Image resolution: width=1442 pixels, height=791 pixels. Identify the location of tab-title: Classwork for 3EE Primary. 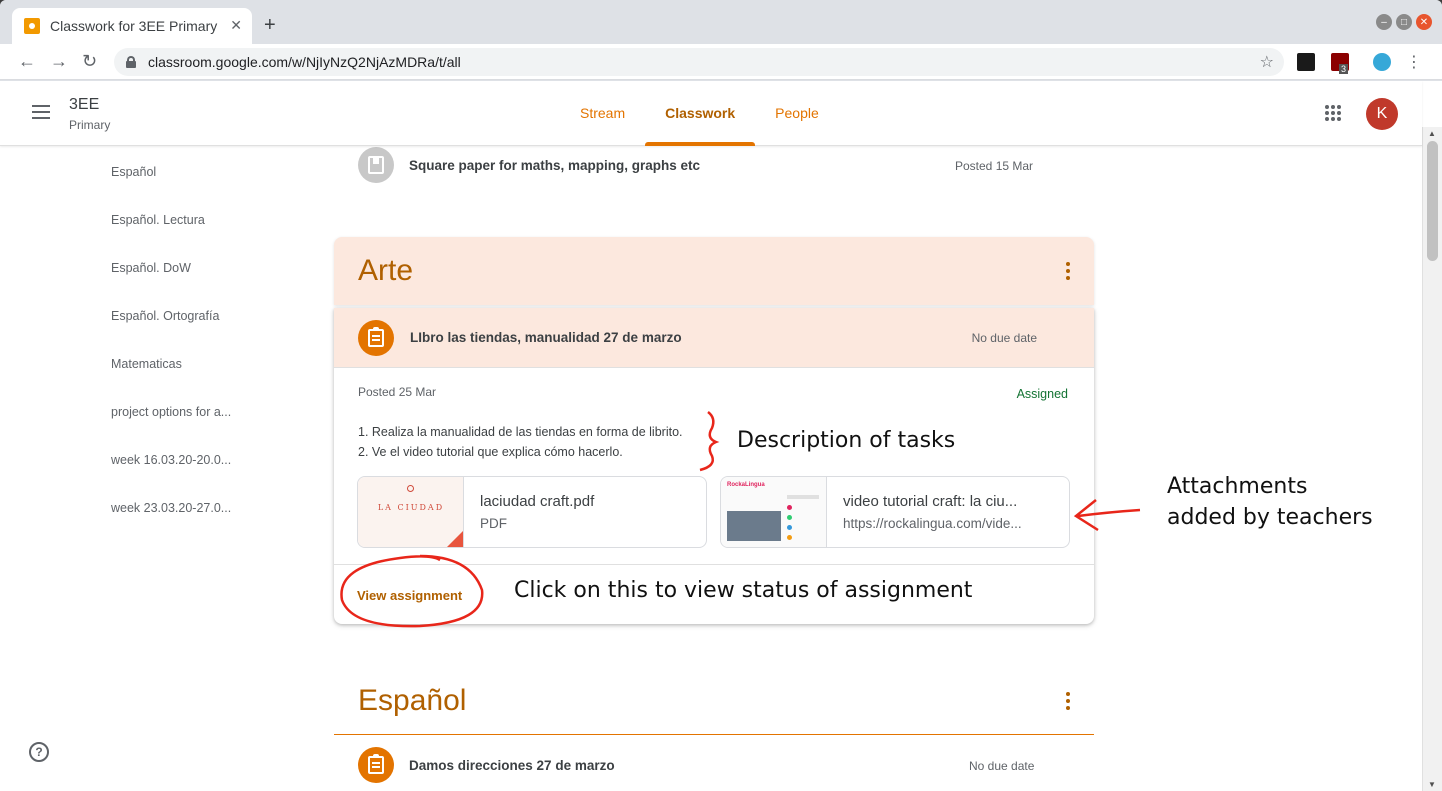
(134, 26).